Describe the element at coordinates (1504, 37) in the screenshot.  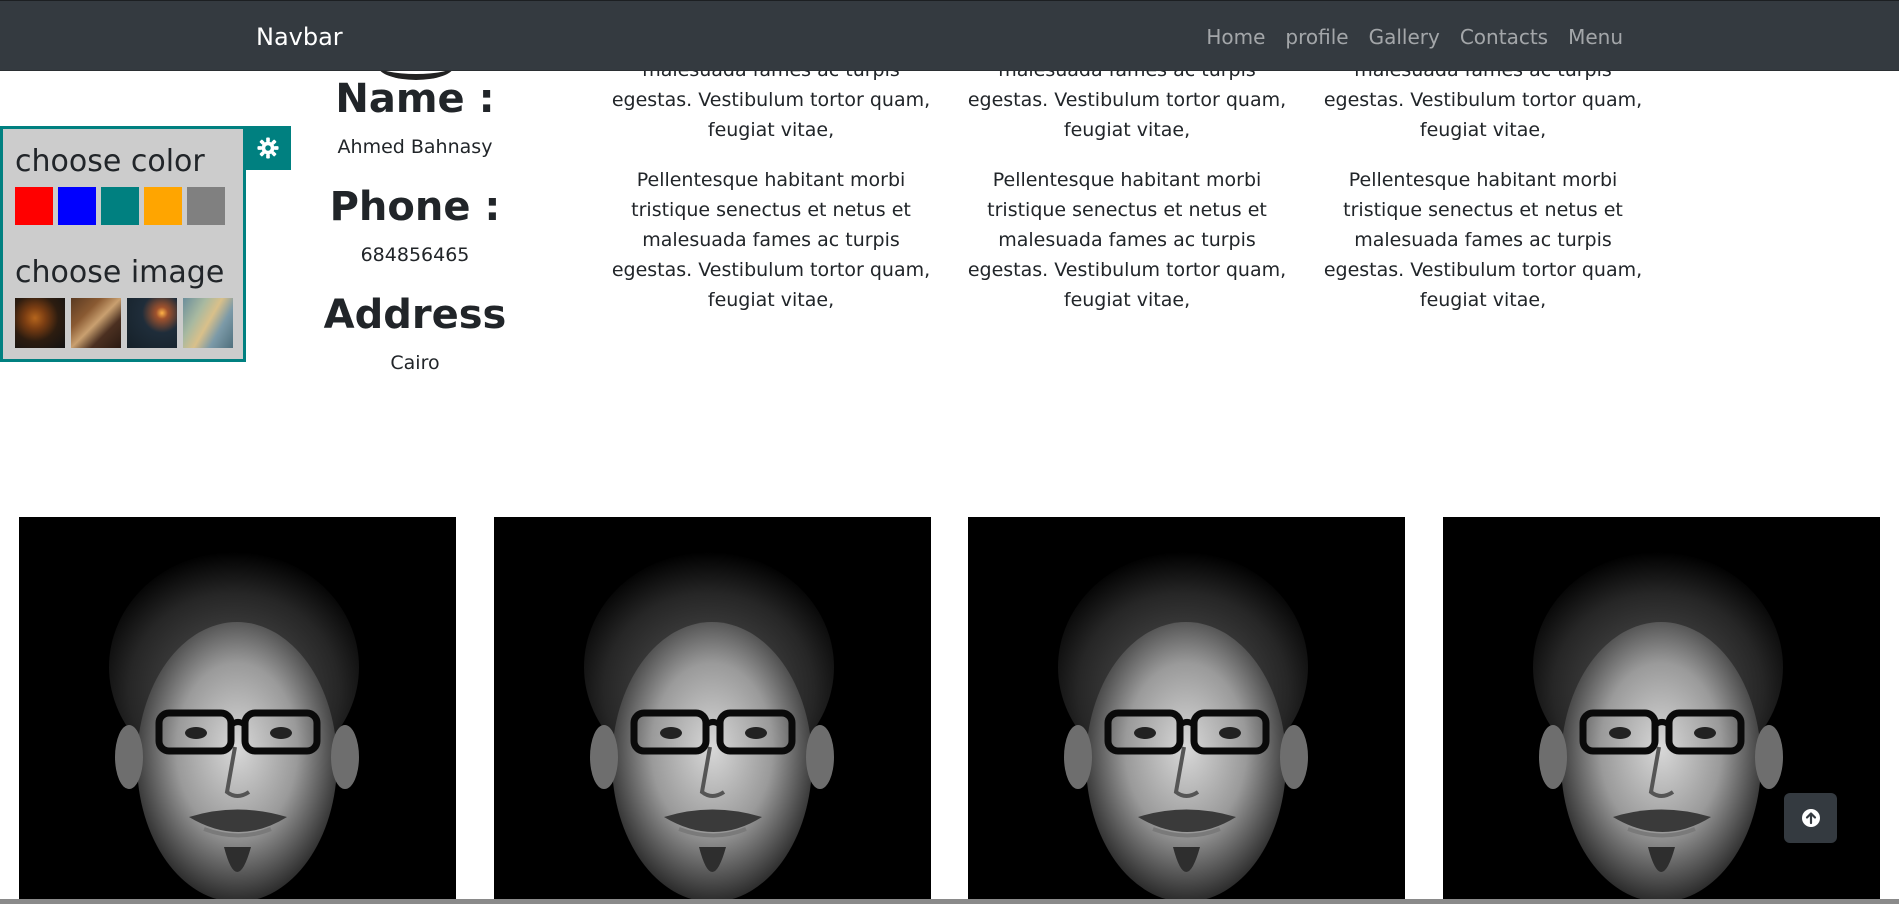
I see `nav-link-contacts: Contacts` at that location.